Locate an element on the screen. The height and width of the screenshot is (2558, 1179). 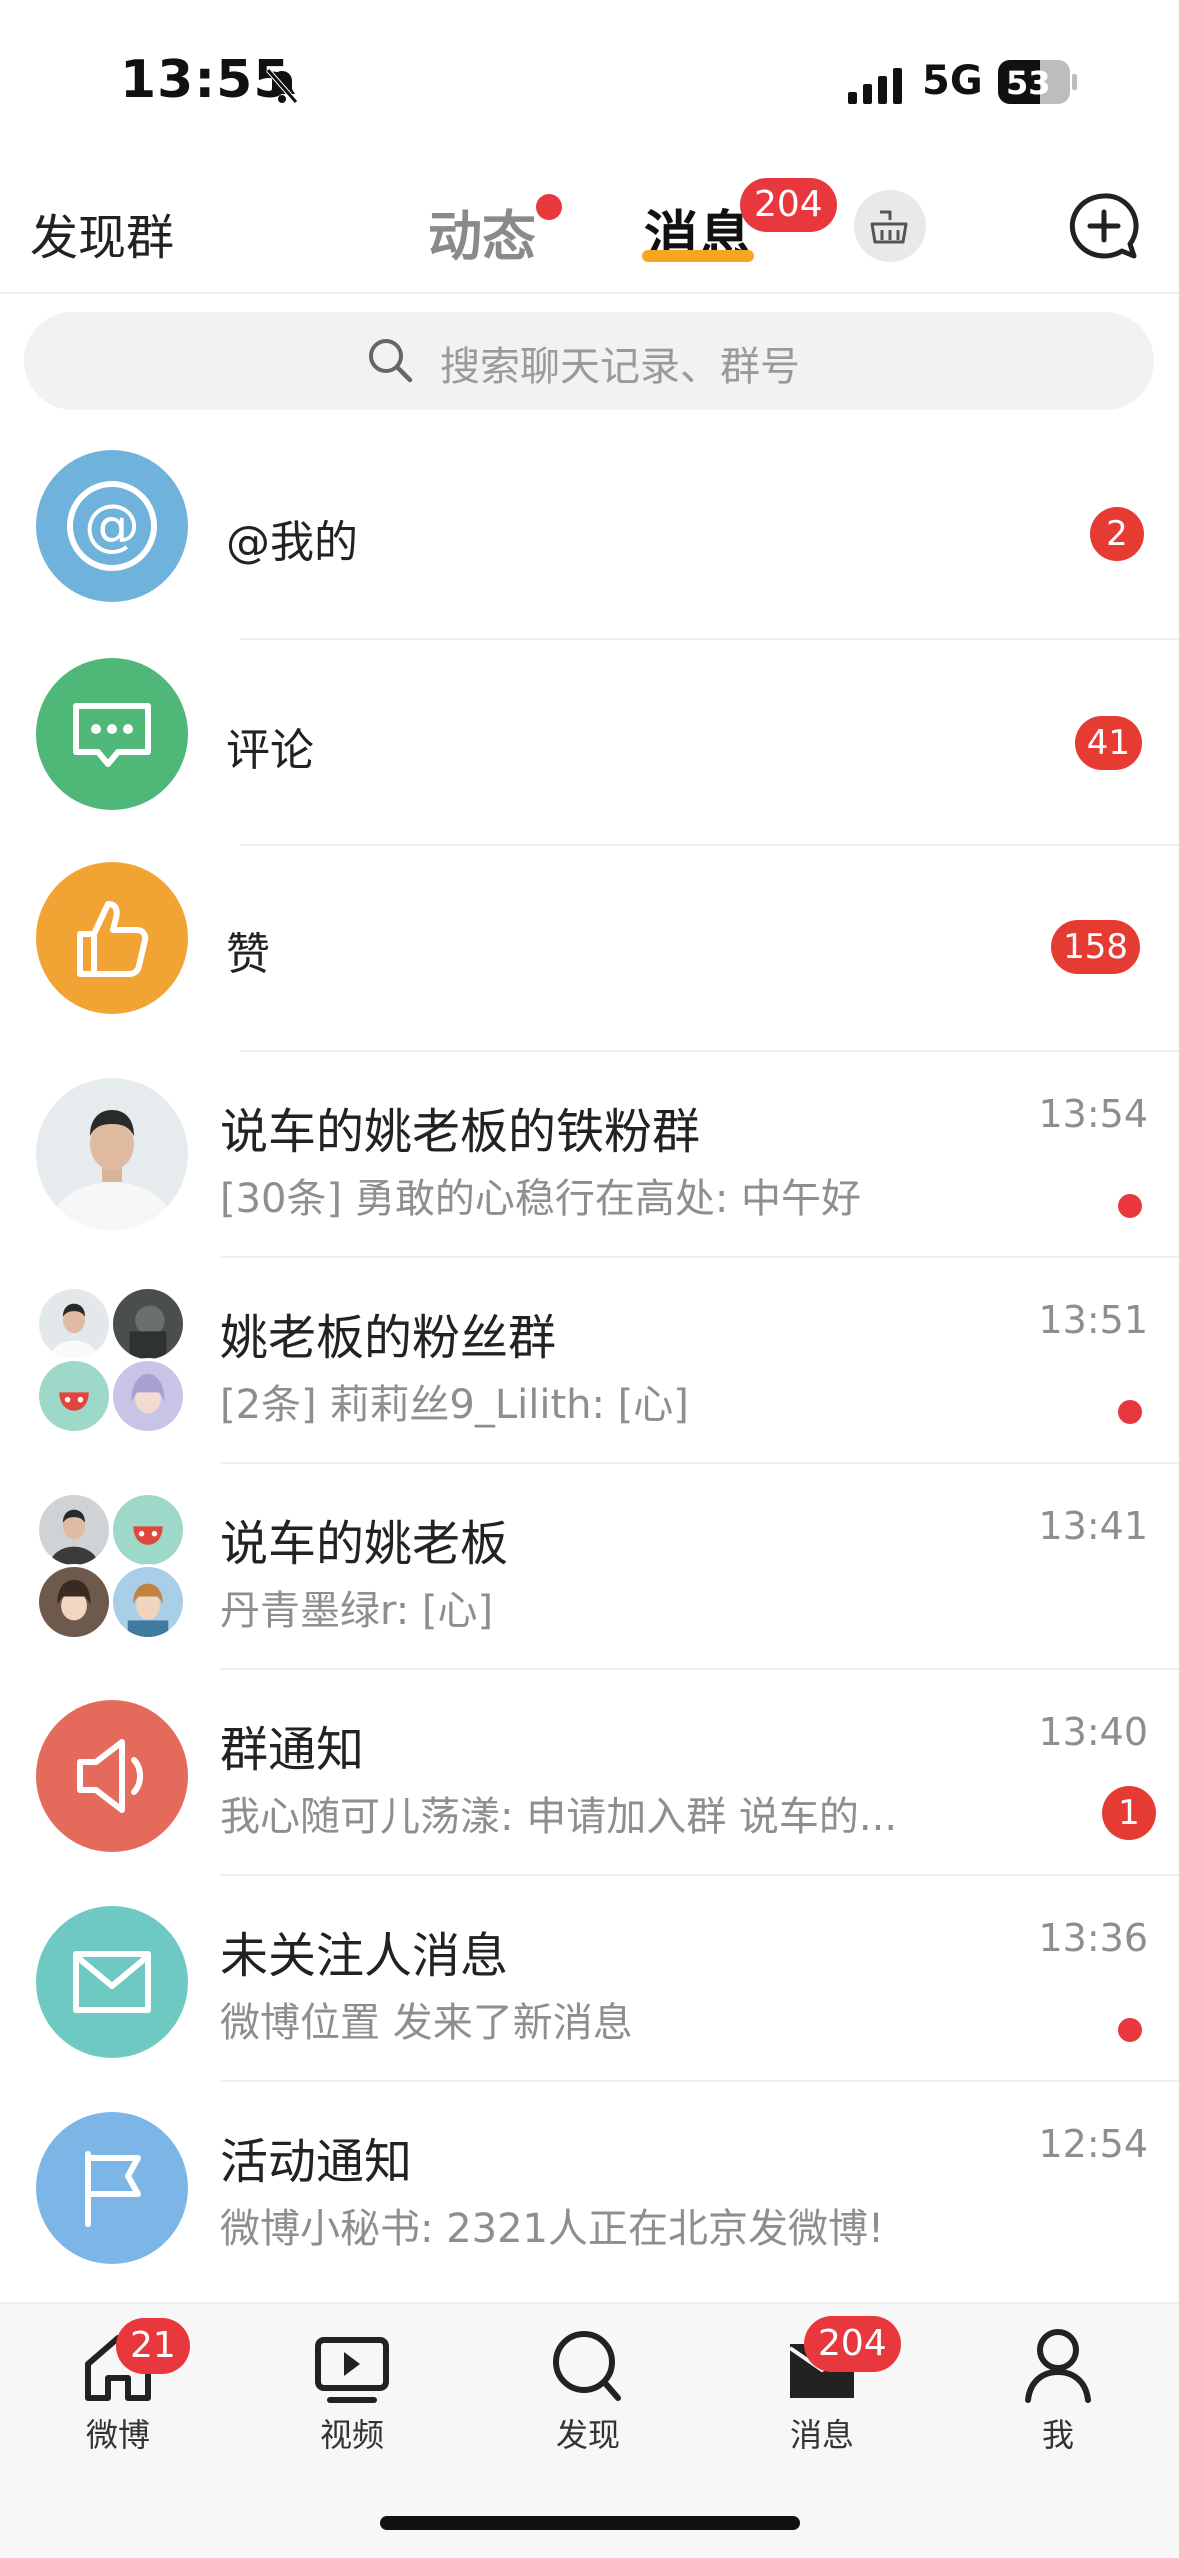
speaker-icon is located at coordinates (112, 1776).